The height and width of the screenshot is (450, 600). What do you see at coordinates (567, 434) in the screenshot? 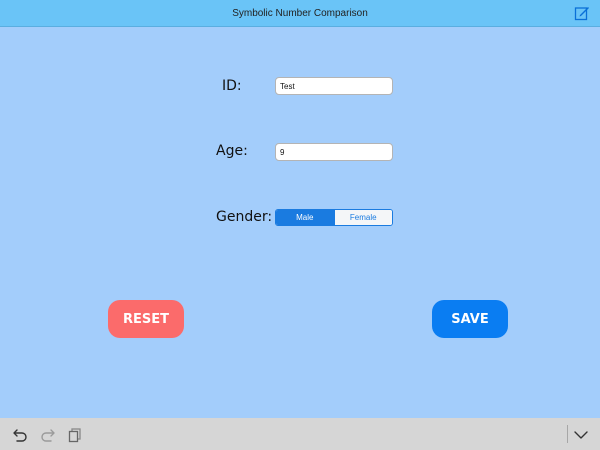
I see `toolbar-divider` at bounding box center [567, 434].